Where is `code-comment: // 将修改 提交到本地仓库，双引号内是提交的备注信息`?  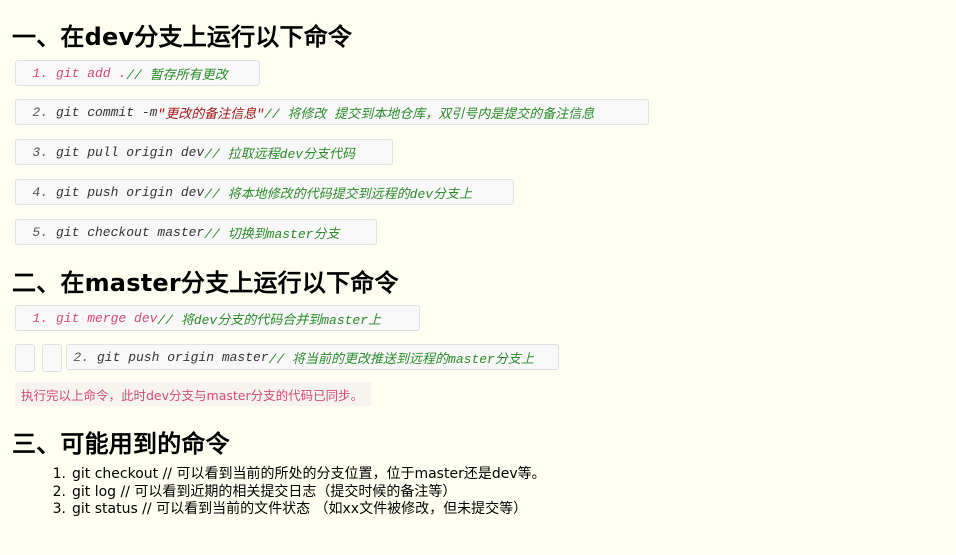 code-comment: // 将修改 提交到本地仓库，双引号内是提交的备注信息 is located at coordinates (429, 114).